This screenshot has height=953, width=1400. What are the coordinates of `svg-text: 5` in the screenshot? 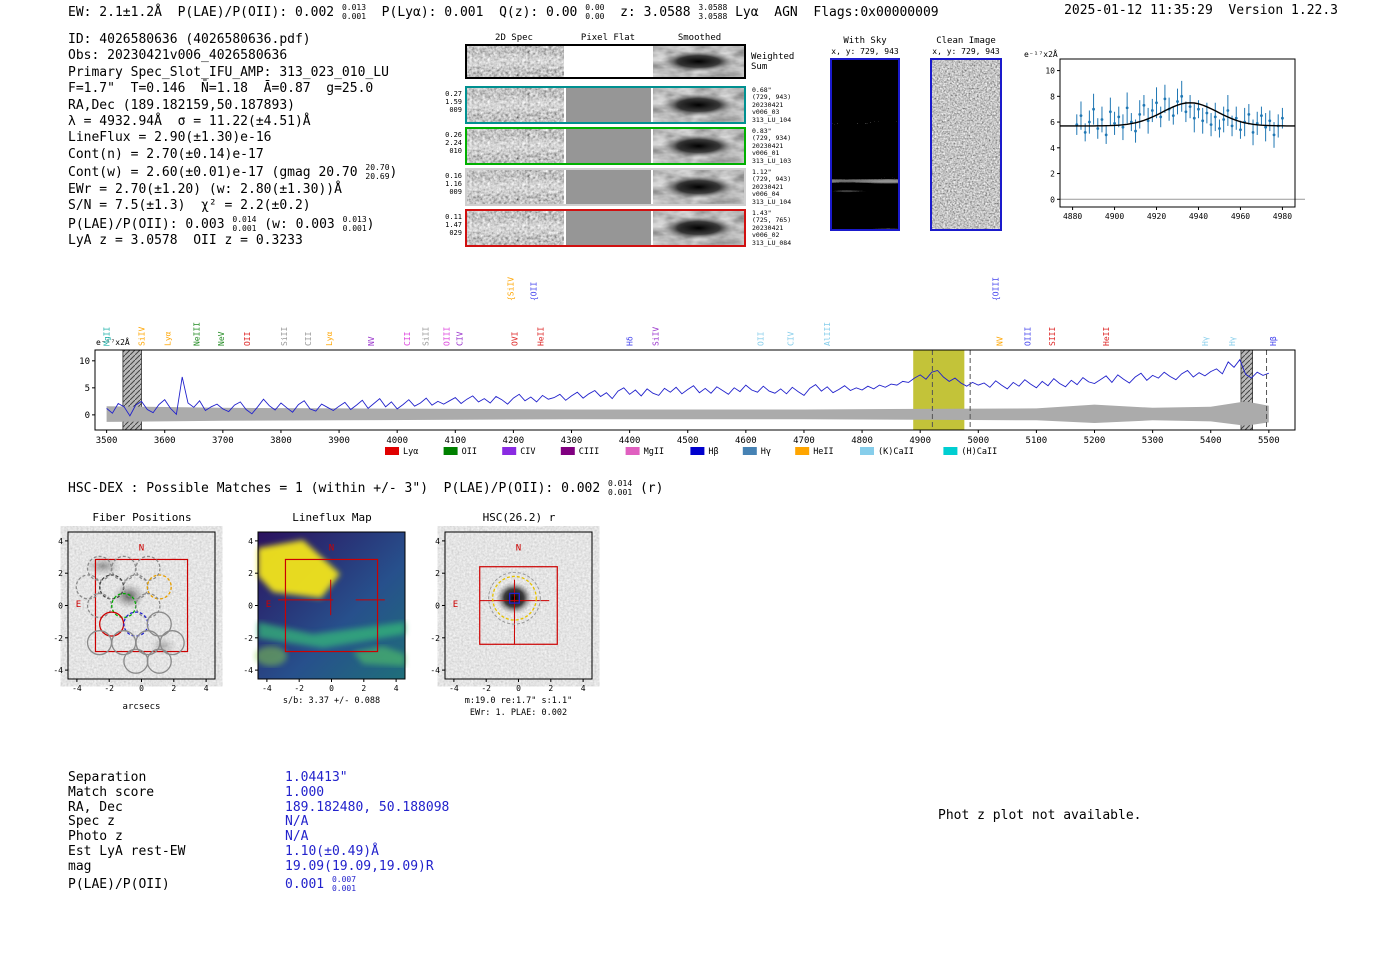 It's located at (87, 389).